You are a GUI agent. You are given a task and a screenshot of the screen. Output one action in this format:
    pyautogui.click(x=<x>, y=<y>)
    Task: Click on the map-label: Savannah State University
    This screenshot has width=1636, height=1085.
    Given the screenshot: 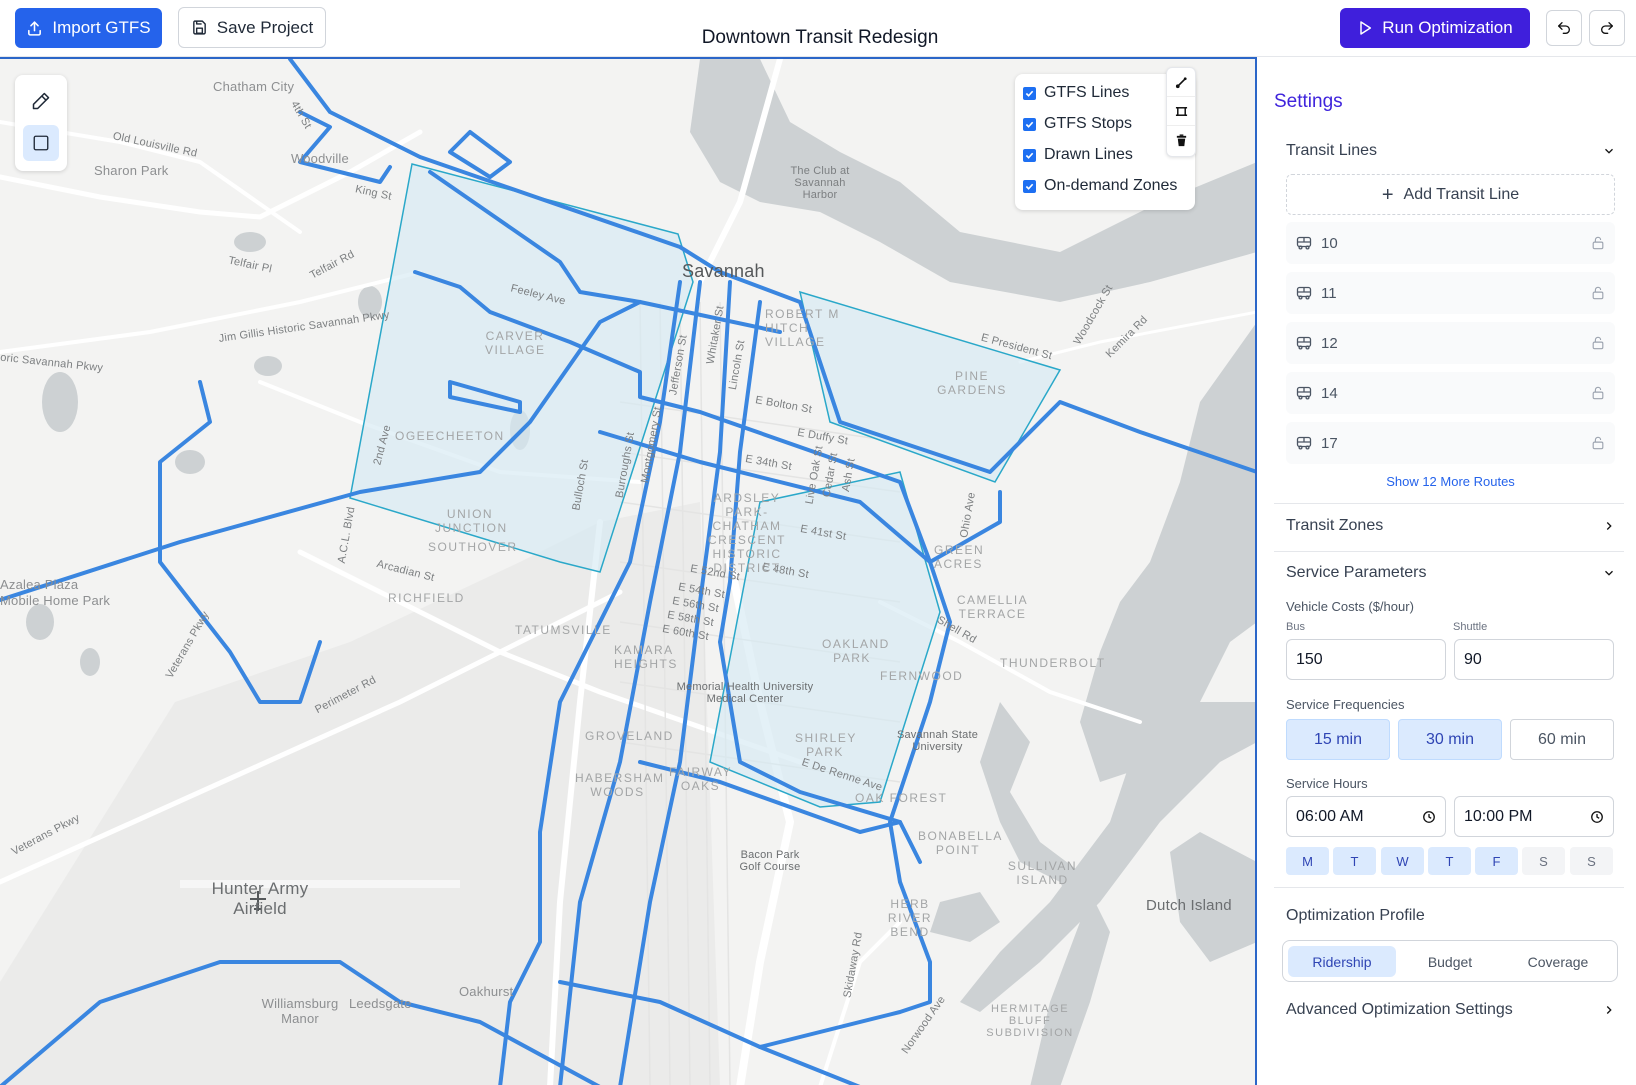 What is the action you would take?
    pyautogui.click(x=937, y=741)
    